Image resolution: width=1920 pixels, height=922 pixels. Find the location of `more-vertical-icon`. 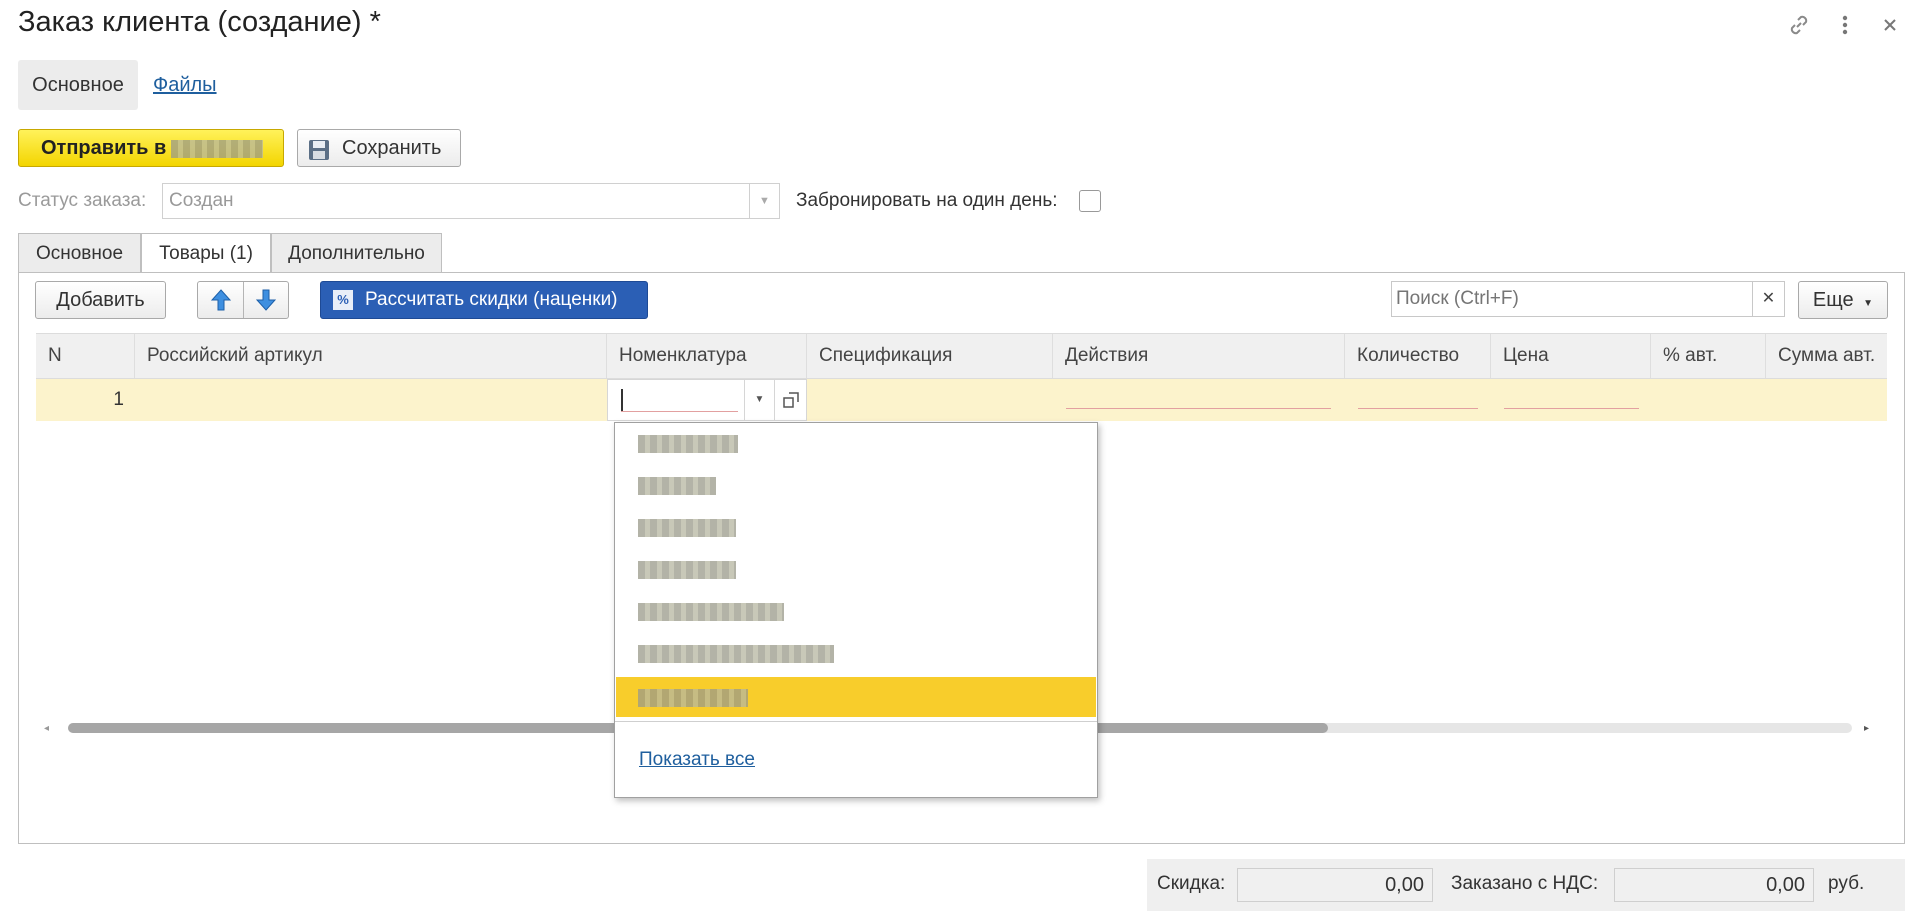

more-vertical-icon is located at coordinates (1845, 25).